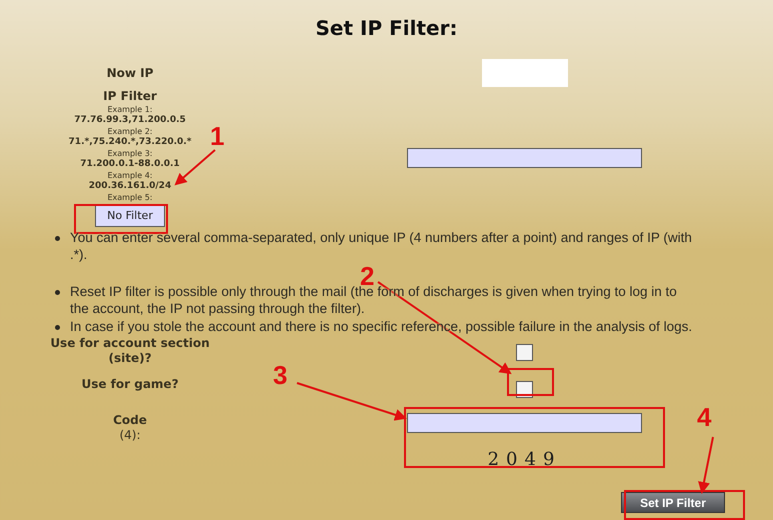  What do you see at coordinates (704, 417) in the screenshot?
I see `callout-number: 4` at bounding box center [704, 417].